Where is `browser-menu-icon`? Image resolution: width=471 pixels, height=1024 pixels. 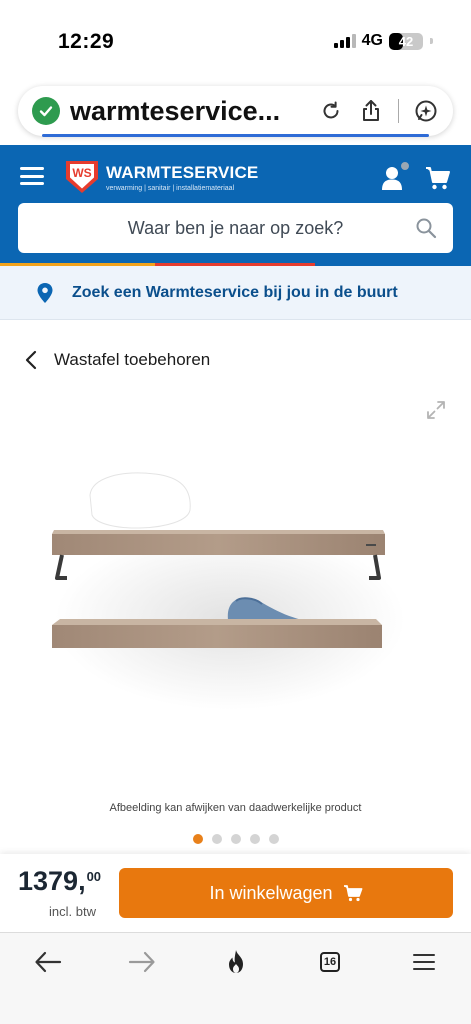 browser-menu-icon is located at coordinates (424, 962).